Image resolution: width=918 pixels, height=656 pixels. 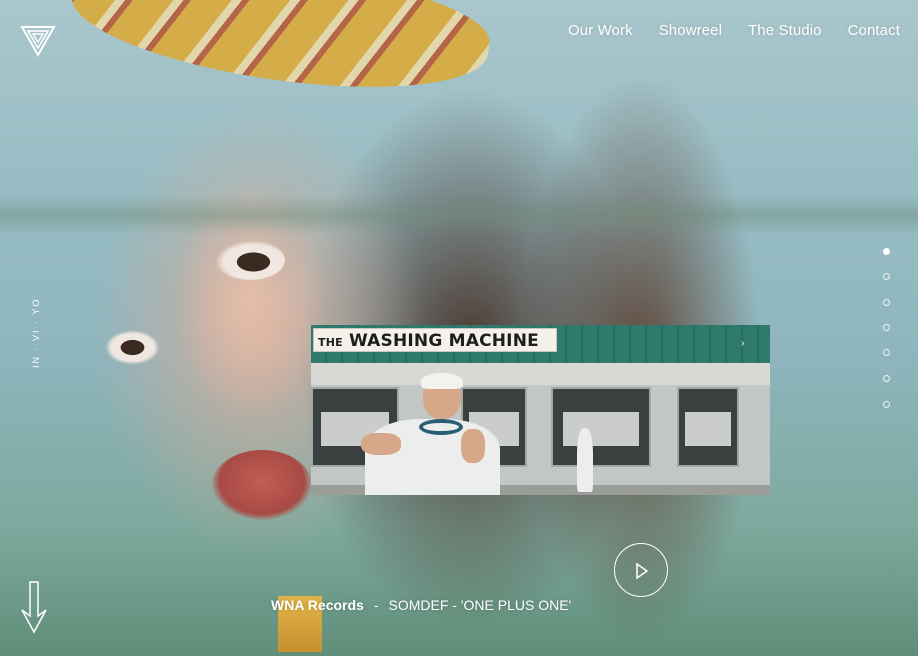 I want to click on chevron-right-icon: ›, so click(x=743, y=343).